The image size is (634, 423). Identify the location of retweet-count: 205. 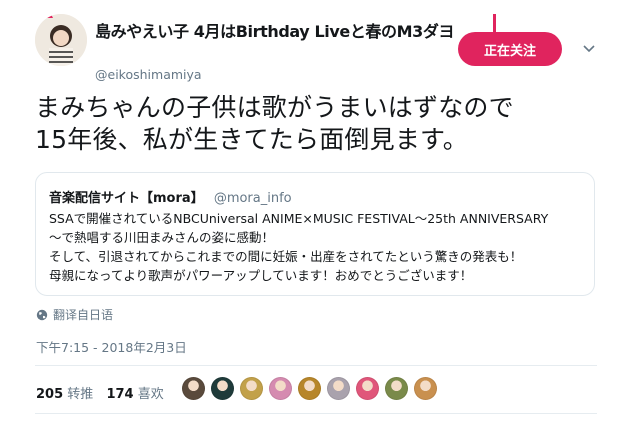
(50, 394).